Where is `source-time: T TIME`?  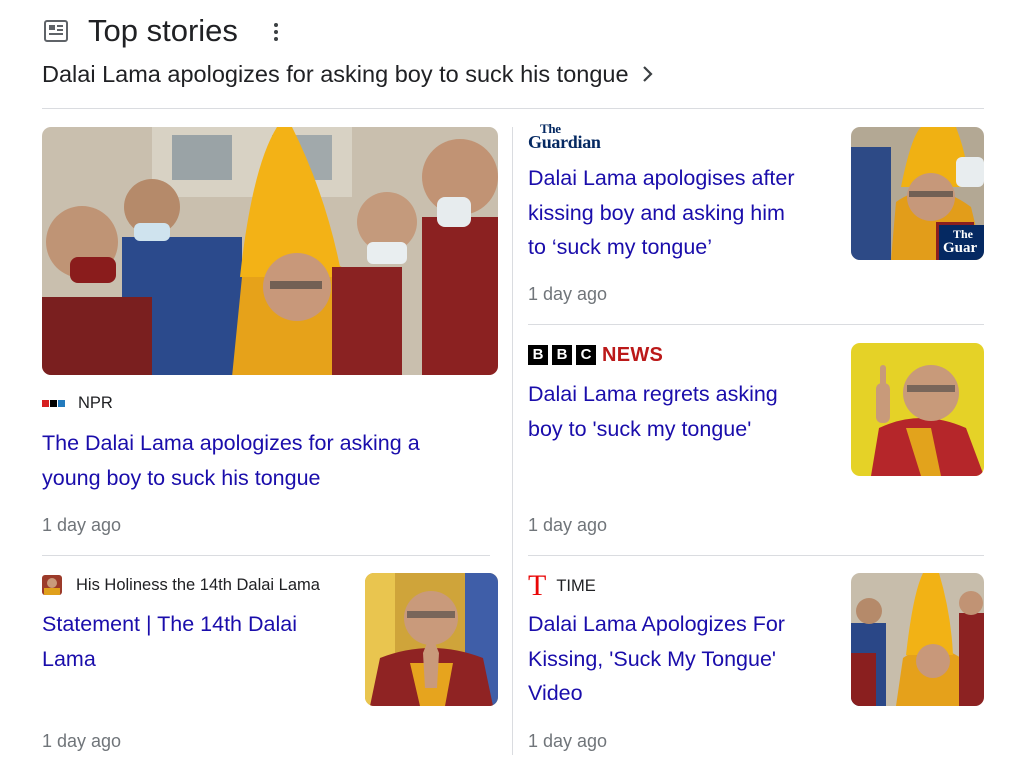
source-time: T TIME is located at coordinates (562, 585).